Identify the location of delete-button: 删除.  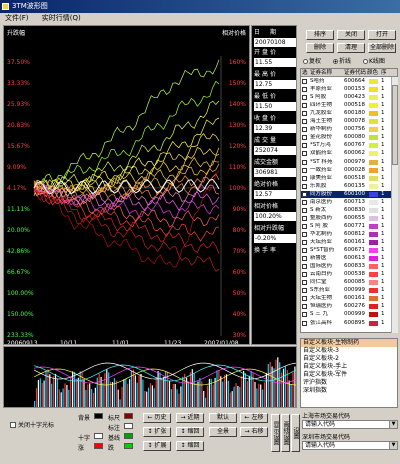
(320, 48).